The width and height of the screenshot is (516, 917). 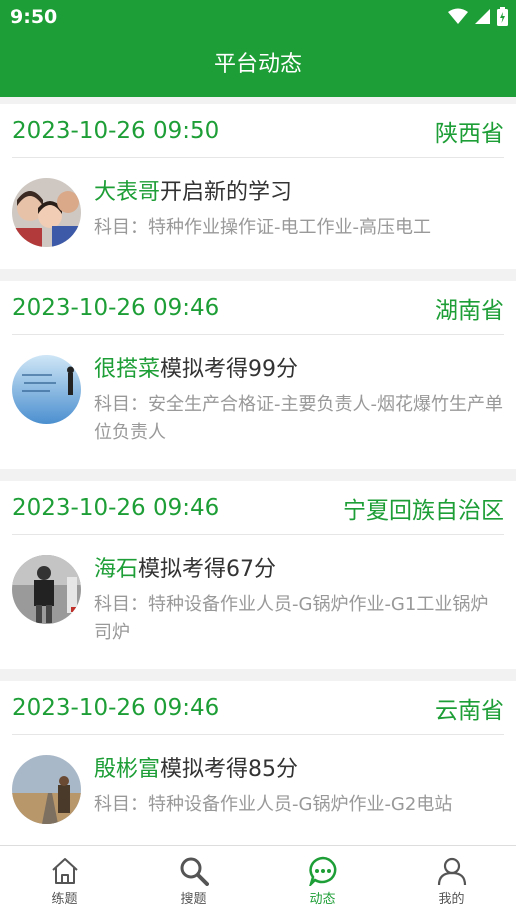 I want to click on battery-icon, so click(x=502, y=16).